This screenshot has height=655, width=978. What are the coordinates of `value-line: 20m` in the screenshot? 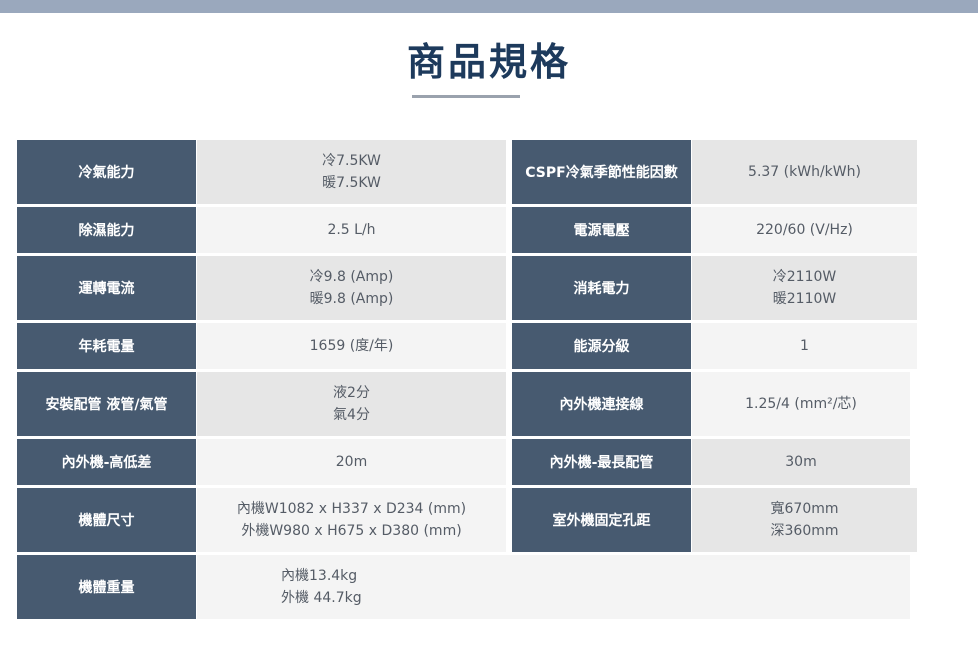 It's located at (351, 462).